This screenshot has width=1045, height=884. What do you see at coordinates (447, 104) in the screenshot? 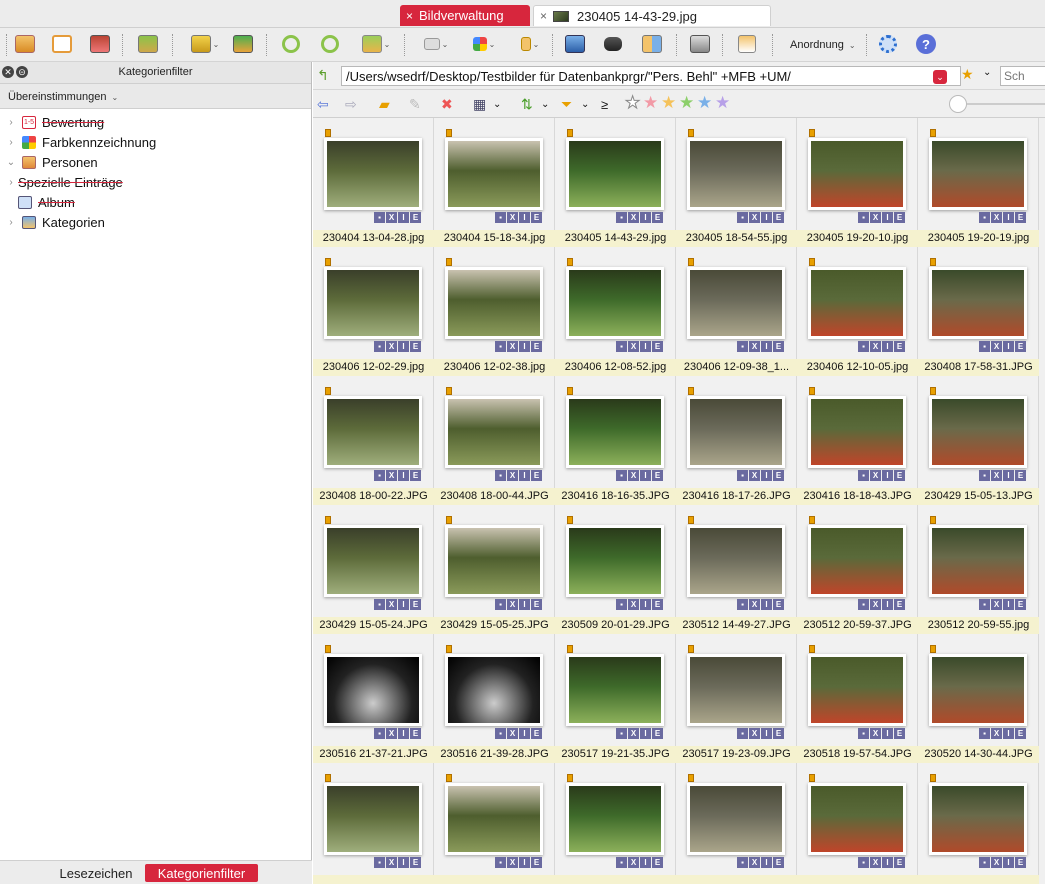
I see `delete-icon: ✖` at bounding box center [447, 104].